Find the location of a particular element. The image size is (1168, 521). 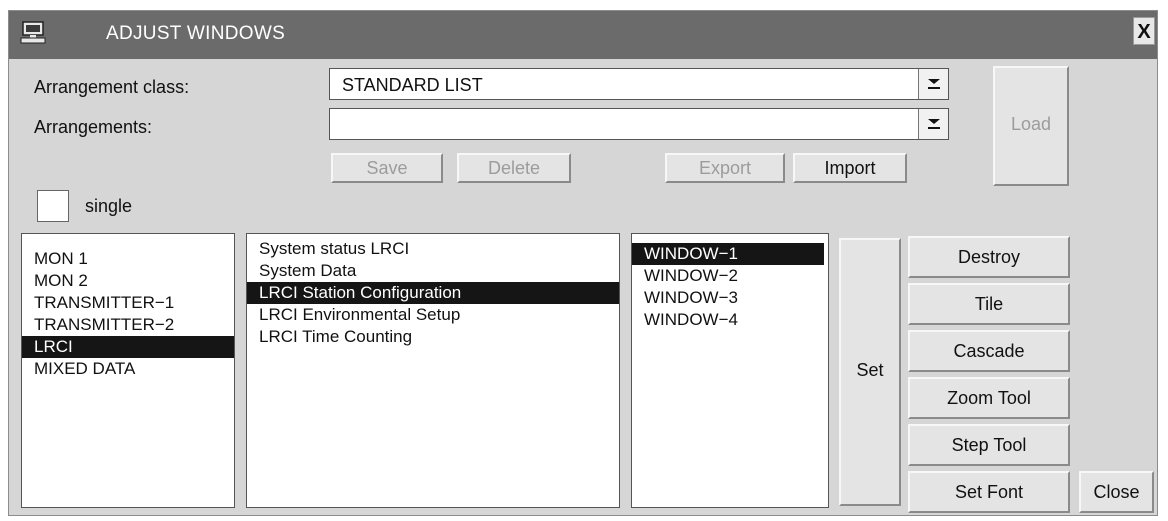

source-list-item: MON 2 is located at coordinates (128, 281).